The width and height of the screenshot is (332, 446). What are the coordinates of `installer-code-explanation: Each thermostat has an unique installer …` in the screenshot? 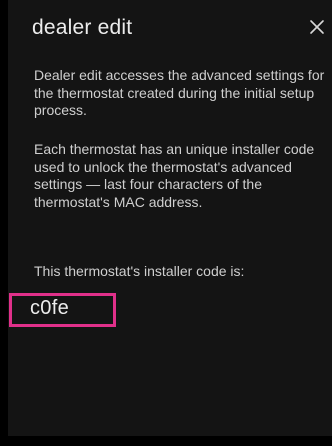 It's located at (174, 175).